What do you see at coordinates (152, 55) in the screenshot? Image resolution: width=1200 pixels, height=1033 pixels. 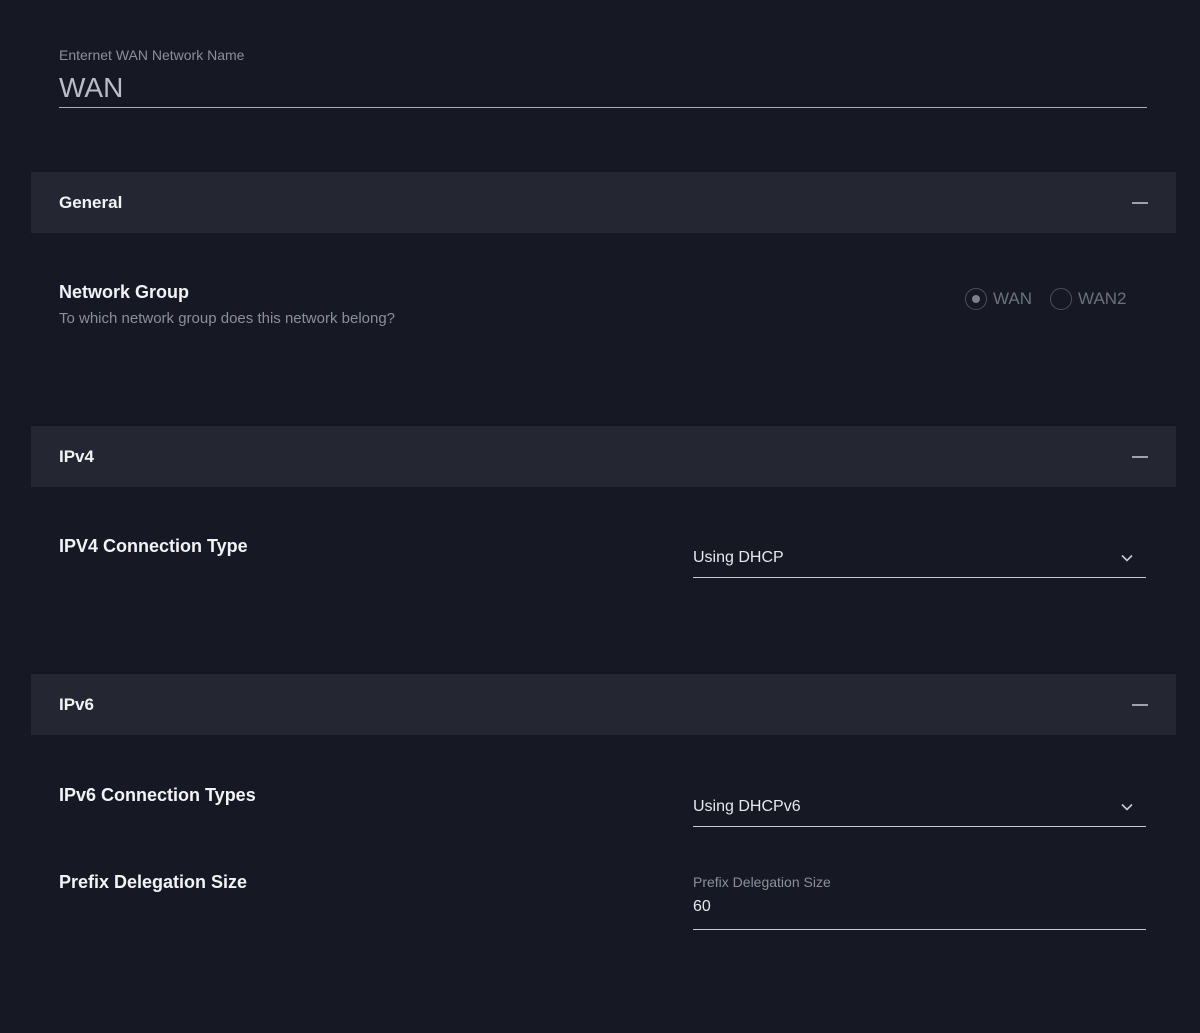 I see `network-name-label: Enternet WAN Network Name` at bounding box center [152, 55].